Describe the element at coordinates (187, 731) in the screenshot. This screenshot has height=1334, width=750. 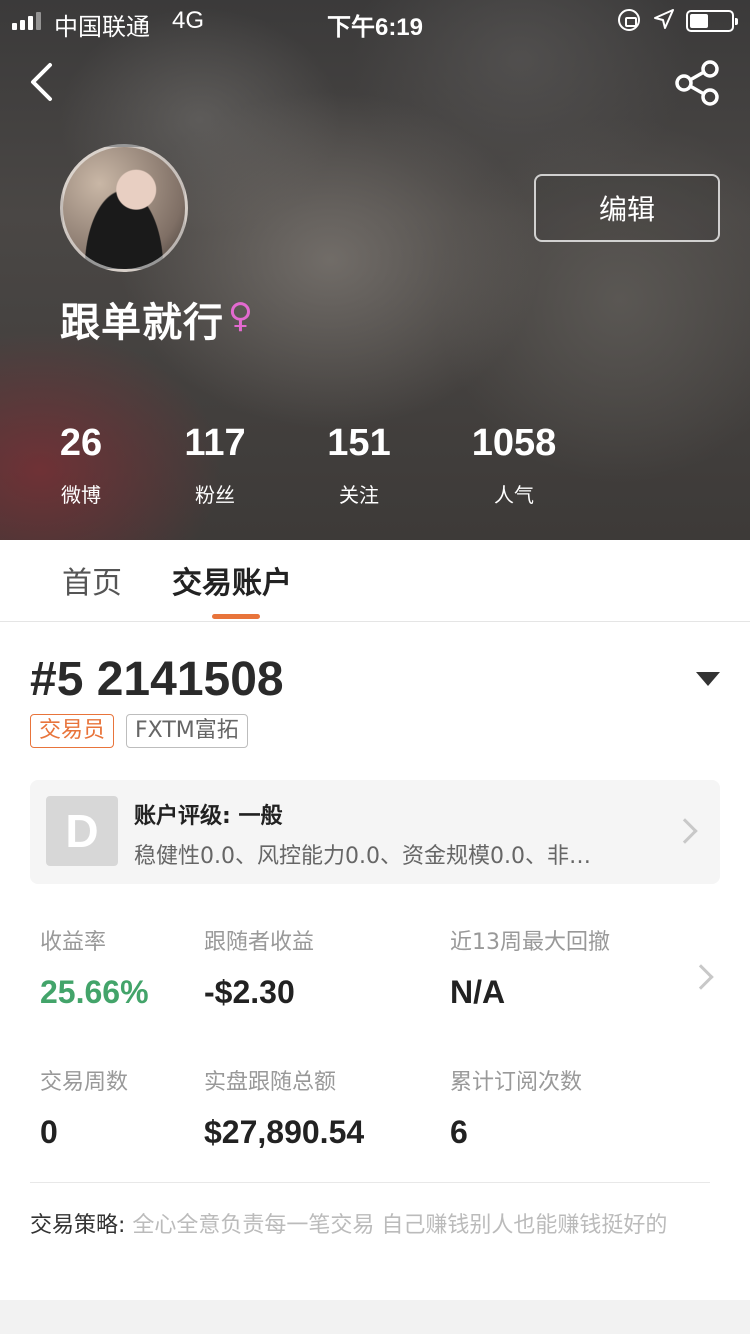
I see `broker-tag: FXTM富拓` at that location.